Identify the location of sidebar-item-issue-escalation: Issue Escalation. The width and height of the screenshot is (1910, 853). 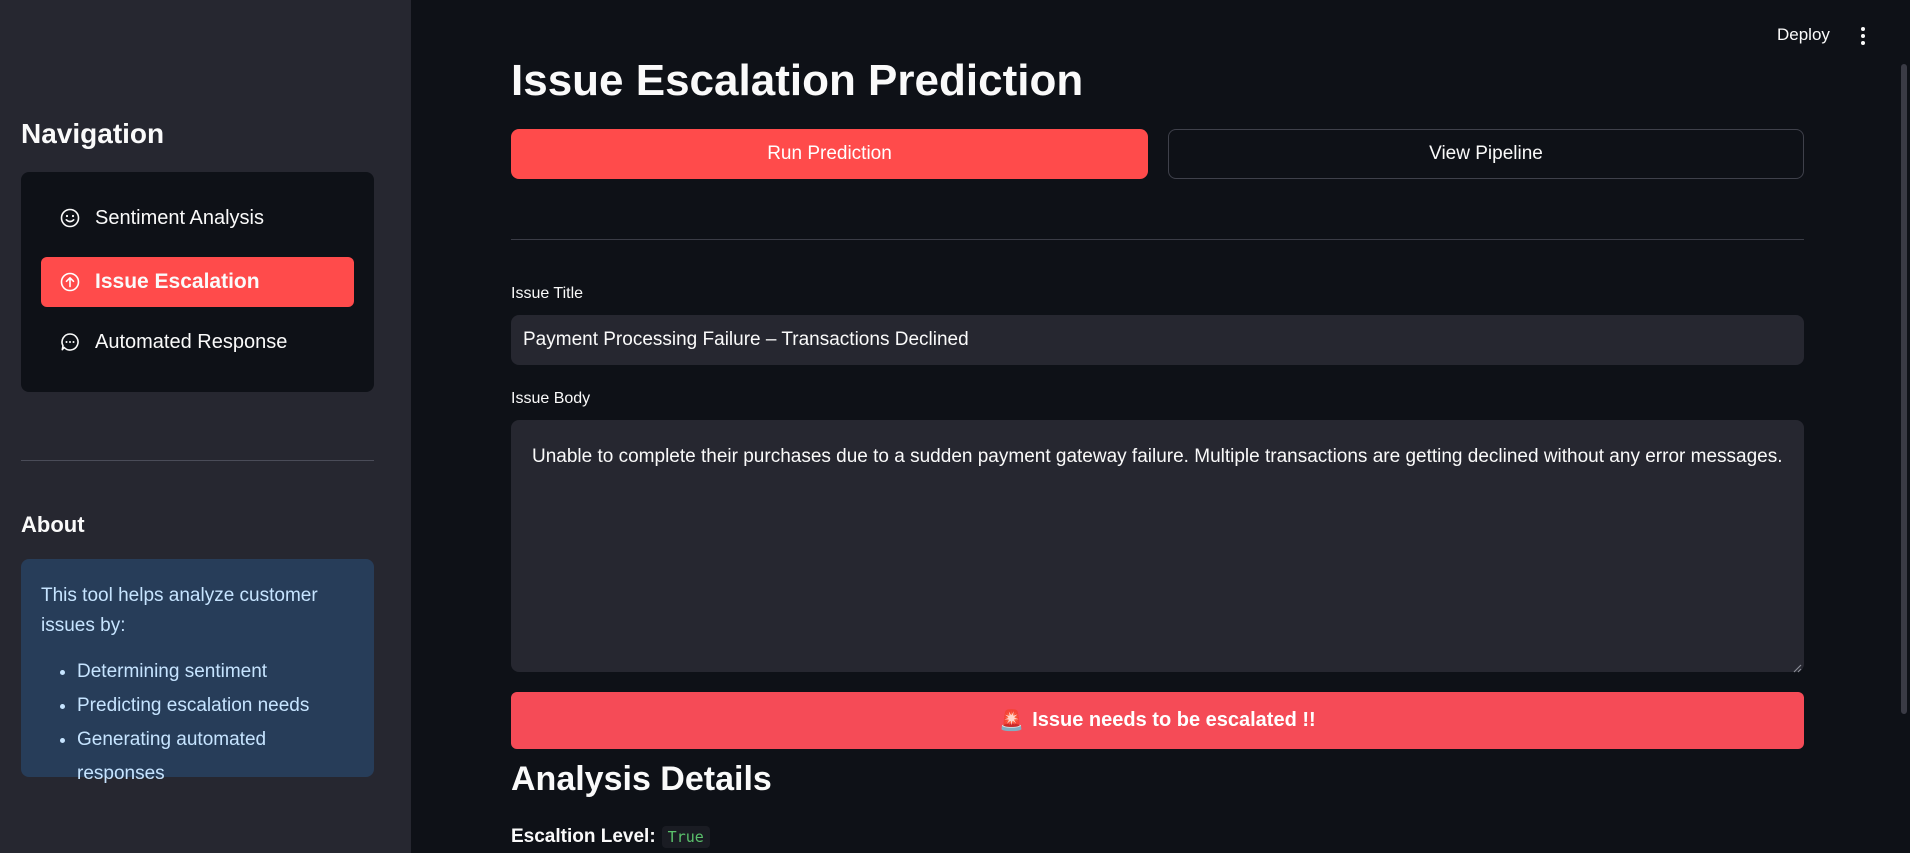
(197, 282).